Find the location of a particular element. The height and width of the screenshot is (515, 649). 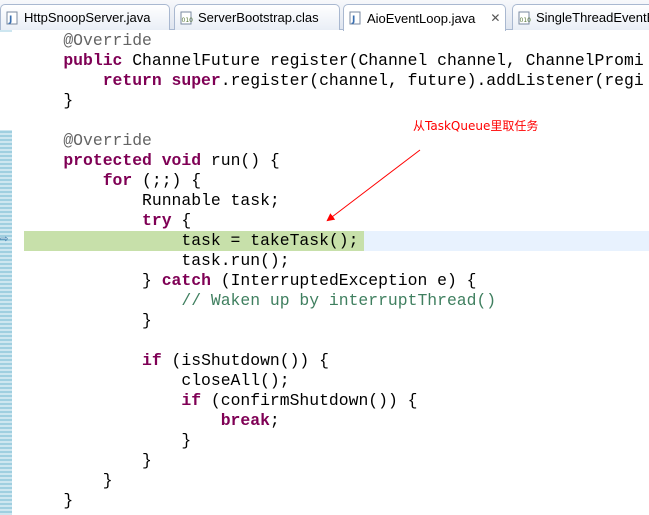

code-line: try { is located at coordinates (336, 221).